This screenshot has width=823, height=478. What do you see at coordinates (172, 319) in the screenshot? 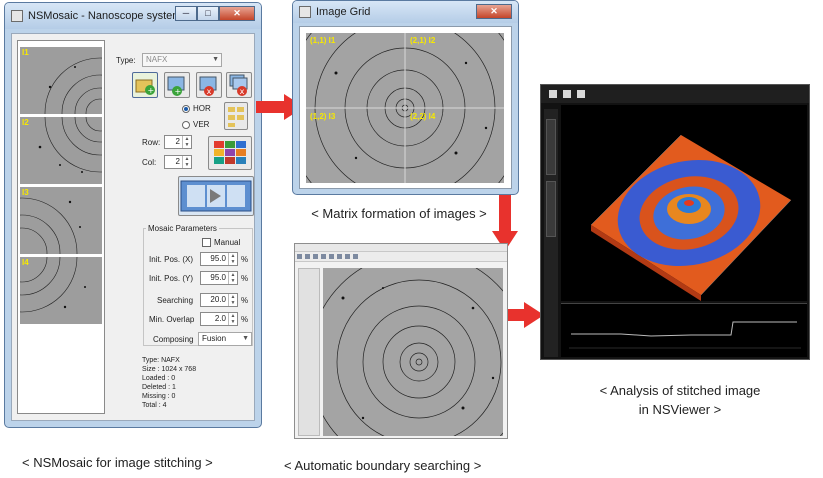
I see `param-label: Min. Overlap` at bounding box center [172, 319].